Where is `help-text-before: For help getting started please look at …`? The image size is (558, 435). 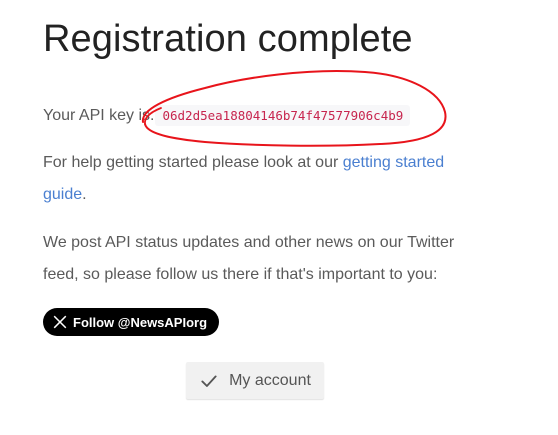
help-text-before: For help getting started please look at … is located at coordinates (193, 162).